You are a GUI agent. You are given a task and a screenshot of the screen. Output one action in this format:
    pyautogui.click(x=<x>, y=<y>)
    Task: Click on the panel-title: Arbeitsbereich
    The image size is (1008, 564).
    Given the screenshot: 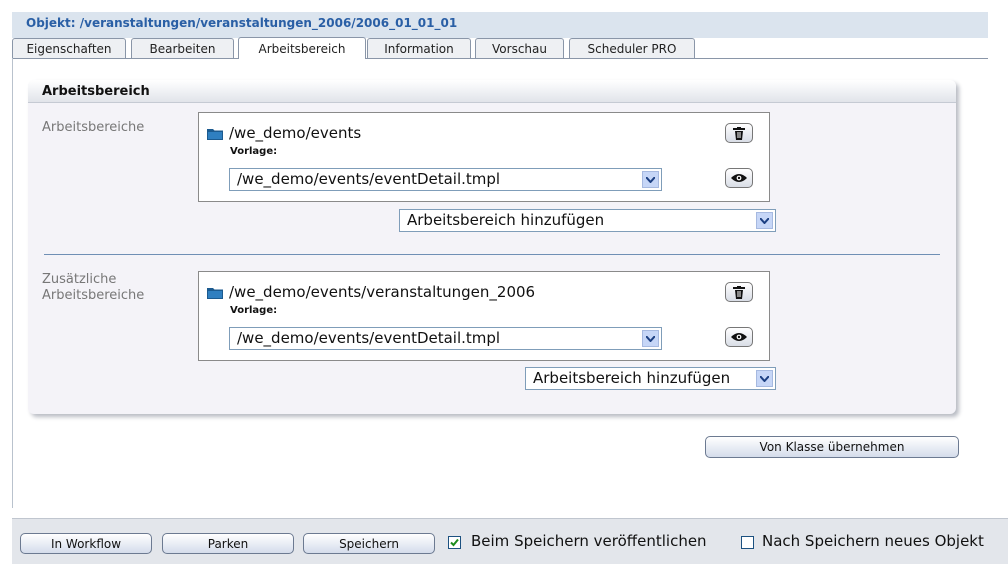 What is the action you would take?
    pyautogui.click(x=96, y=91)
    